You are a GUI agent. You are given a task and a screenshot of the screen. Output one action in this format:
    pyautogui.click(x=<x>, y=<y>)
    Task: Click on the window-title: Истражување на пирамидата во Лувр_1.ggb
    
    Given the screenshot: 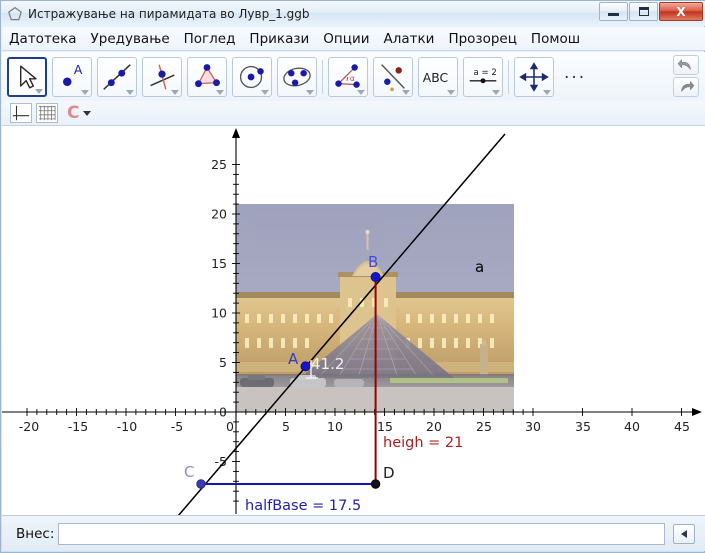 What is the action you would take?
    pyautogui.click(x=169, y=13)
    